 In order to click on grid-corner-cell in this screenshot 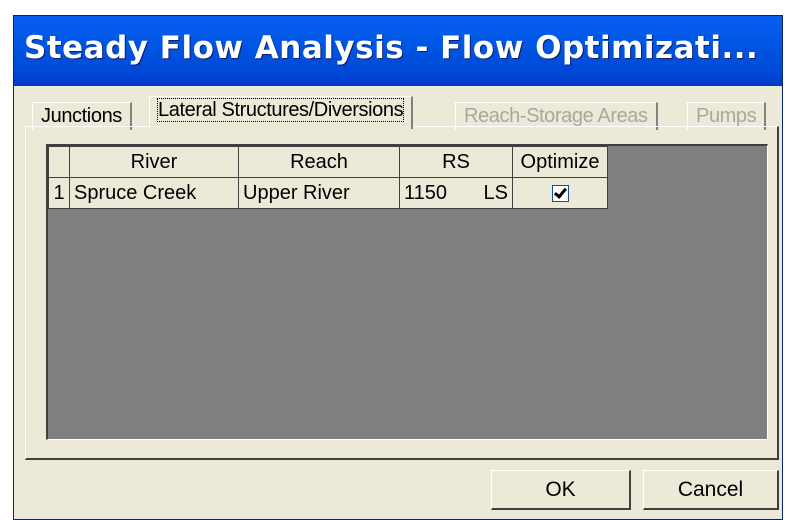, I will do `click(59, 162)`.